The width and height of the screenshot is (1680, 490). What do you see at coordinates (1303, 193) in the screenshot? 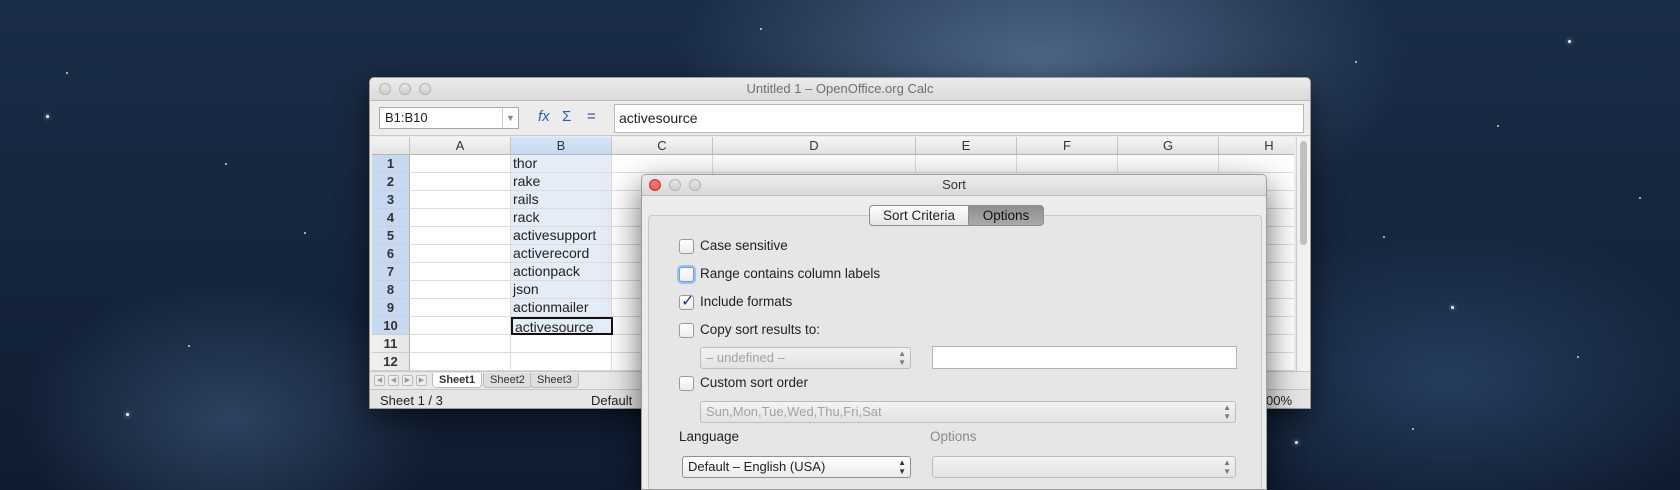
I see `scrollbar-thumb` at bounding box center [1303, 193].